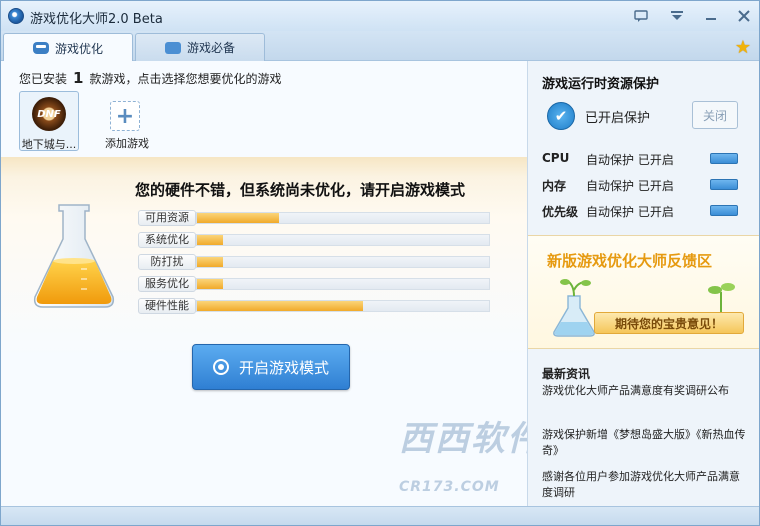  I want to click on app-logo-icon, so click(16, 16).